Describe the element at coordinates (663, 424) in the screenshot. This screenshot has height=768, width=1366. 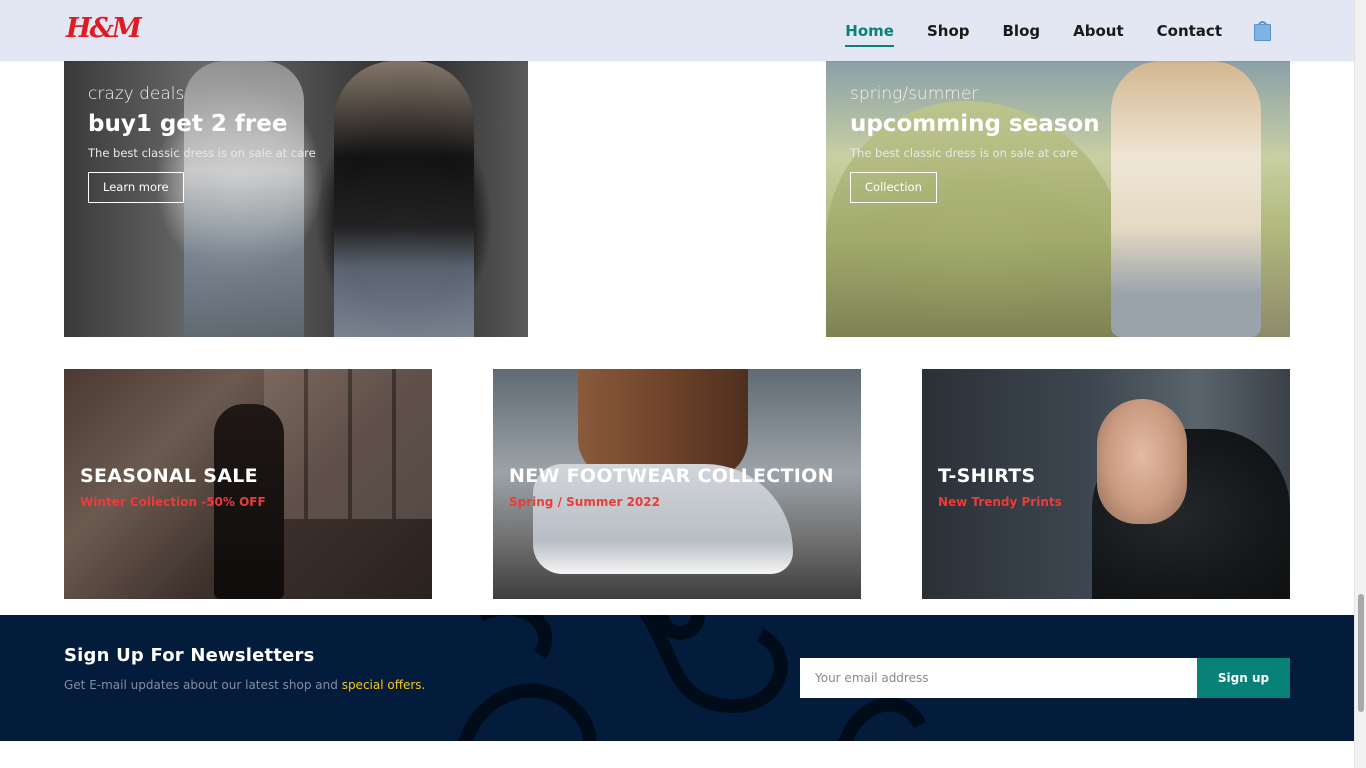
I see `card-photo-leg` at that location.